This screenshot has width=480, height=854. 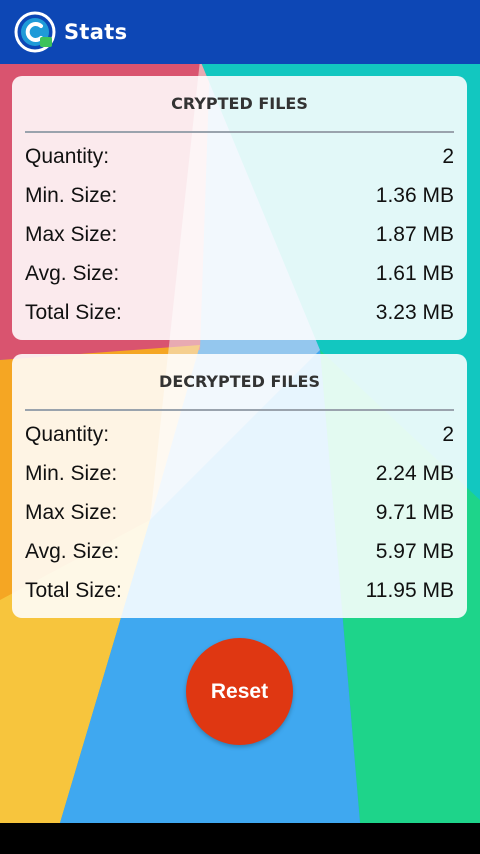 I want to click on crypted-quantity-row: Quantity: 2, so click(x=239, y=156).